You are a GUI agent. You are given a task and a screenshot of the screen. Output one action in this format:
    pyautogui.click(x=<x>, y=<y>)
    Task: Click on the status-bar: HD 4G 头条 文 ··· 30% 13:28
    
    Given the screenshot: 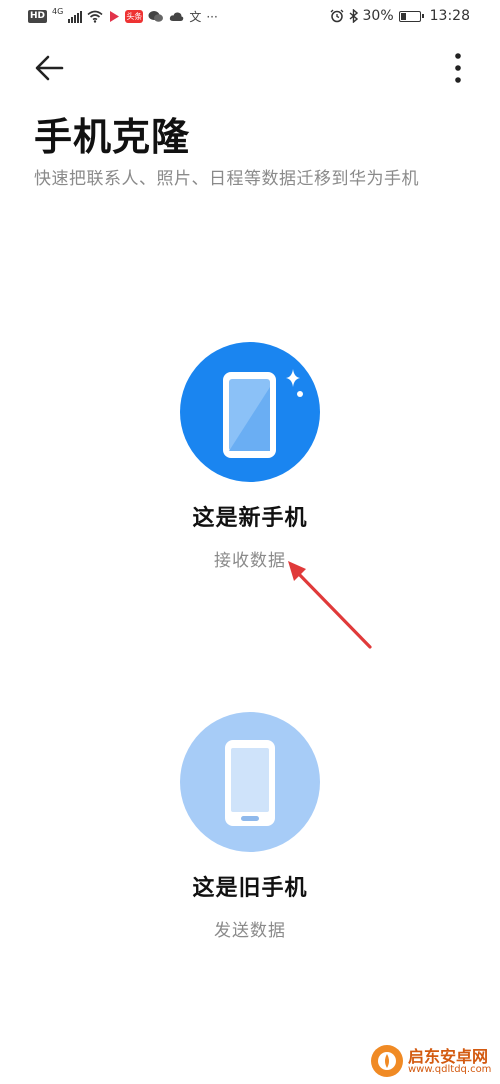 What is the action you would take?
    pyautogui.click(x=250, y=18)
    